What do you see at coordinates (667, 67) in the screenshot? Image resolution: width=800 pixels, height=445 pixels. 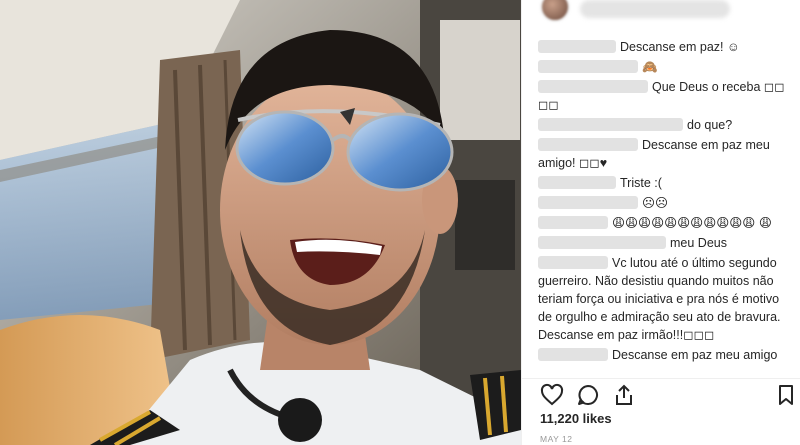 I see `comment-item: 🙈` at bounding box center [667, 67].